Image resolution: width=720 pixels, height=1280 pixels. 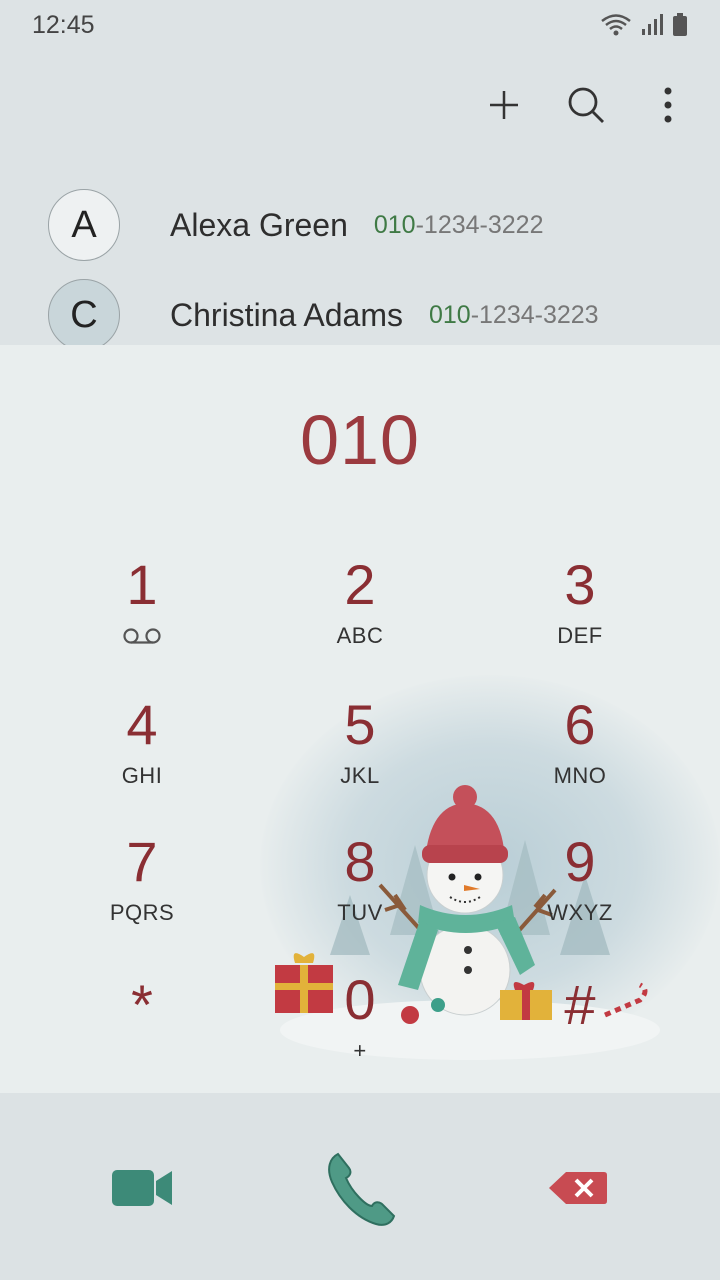 I want to click on toolbar, so click(x=586, y=105).